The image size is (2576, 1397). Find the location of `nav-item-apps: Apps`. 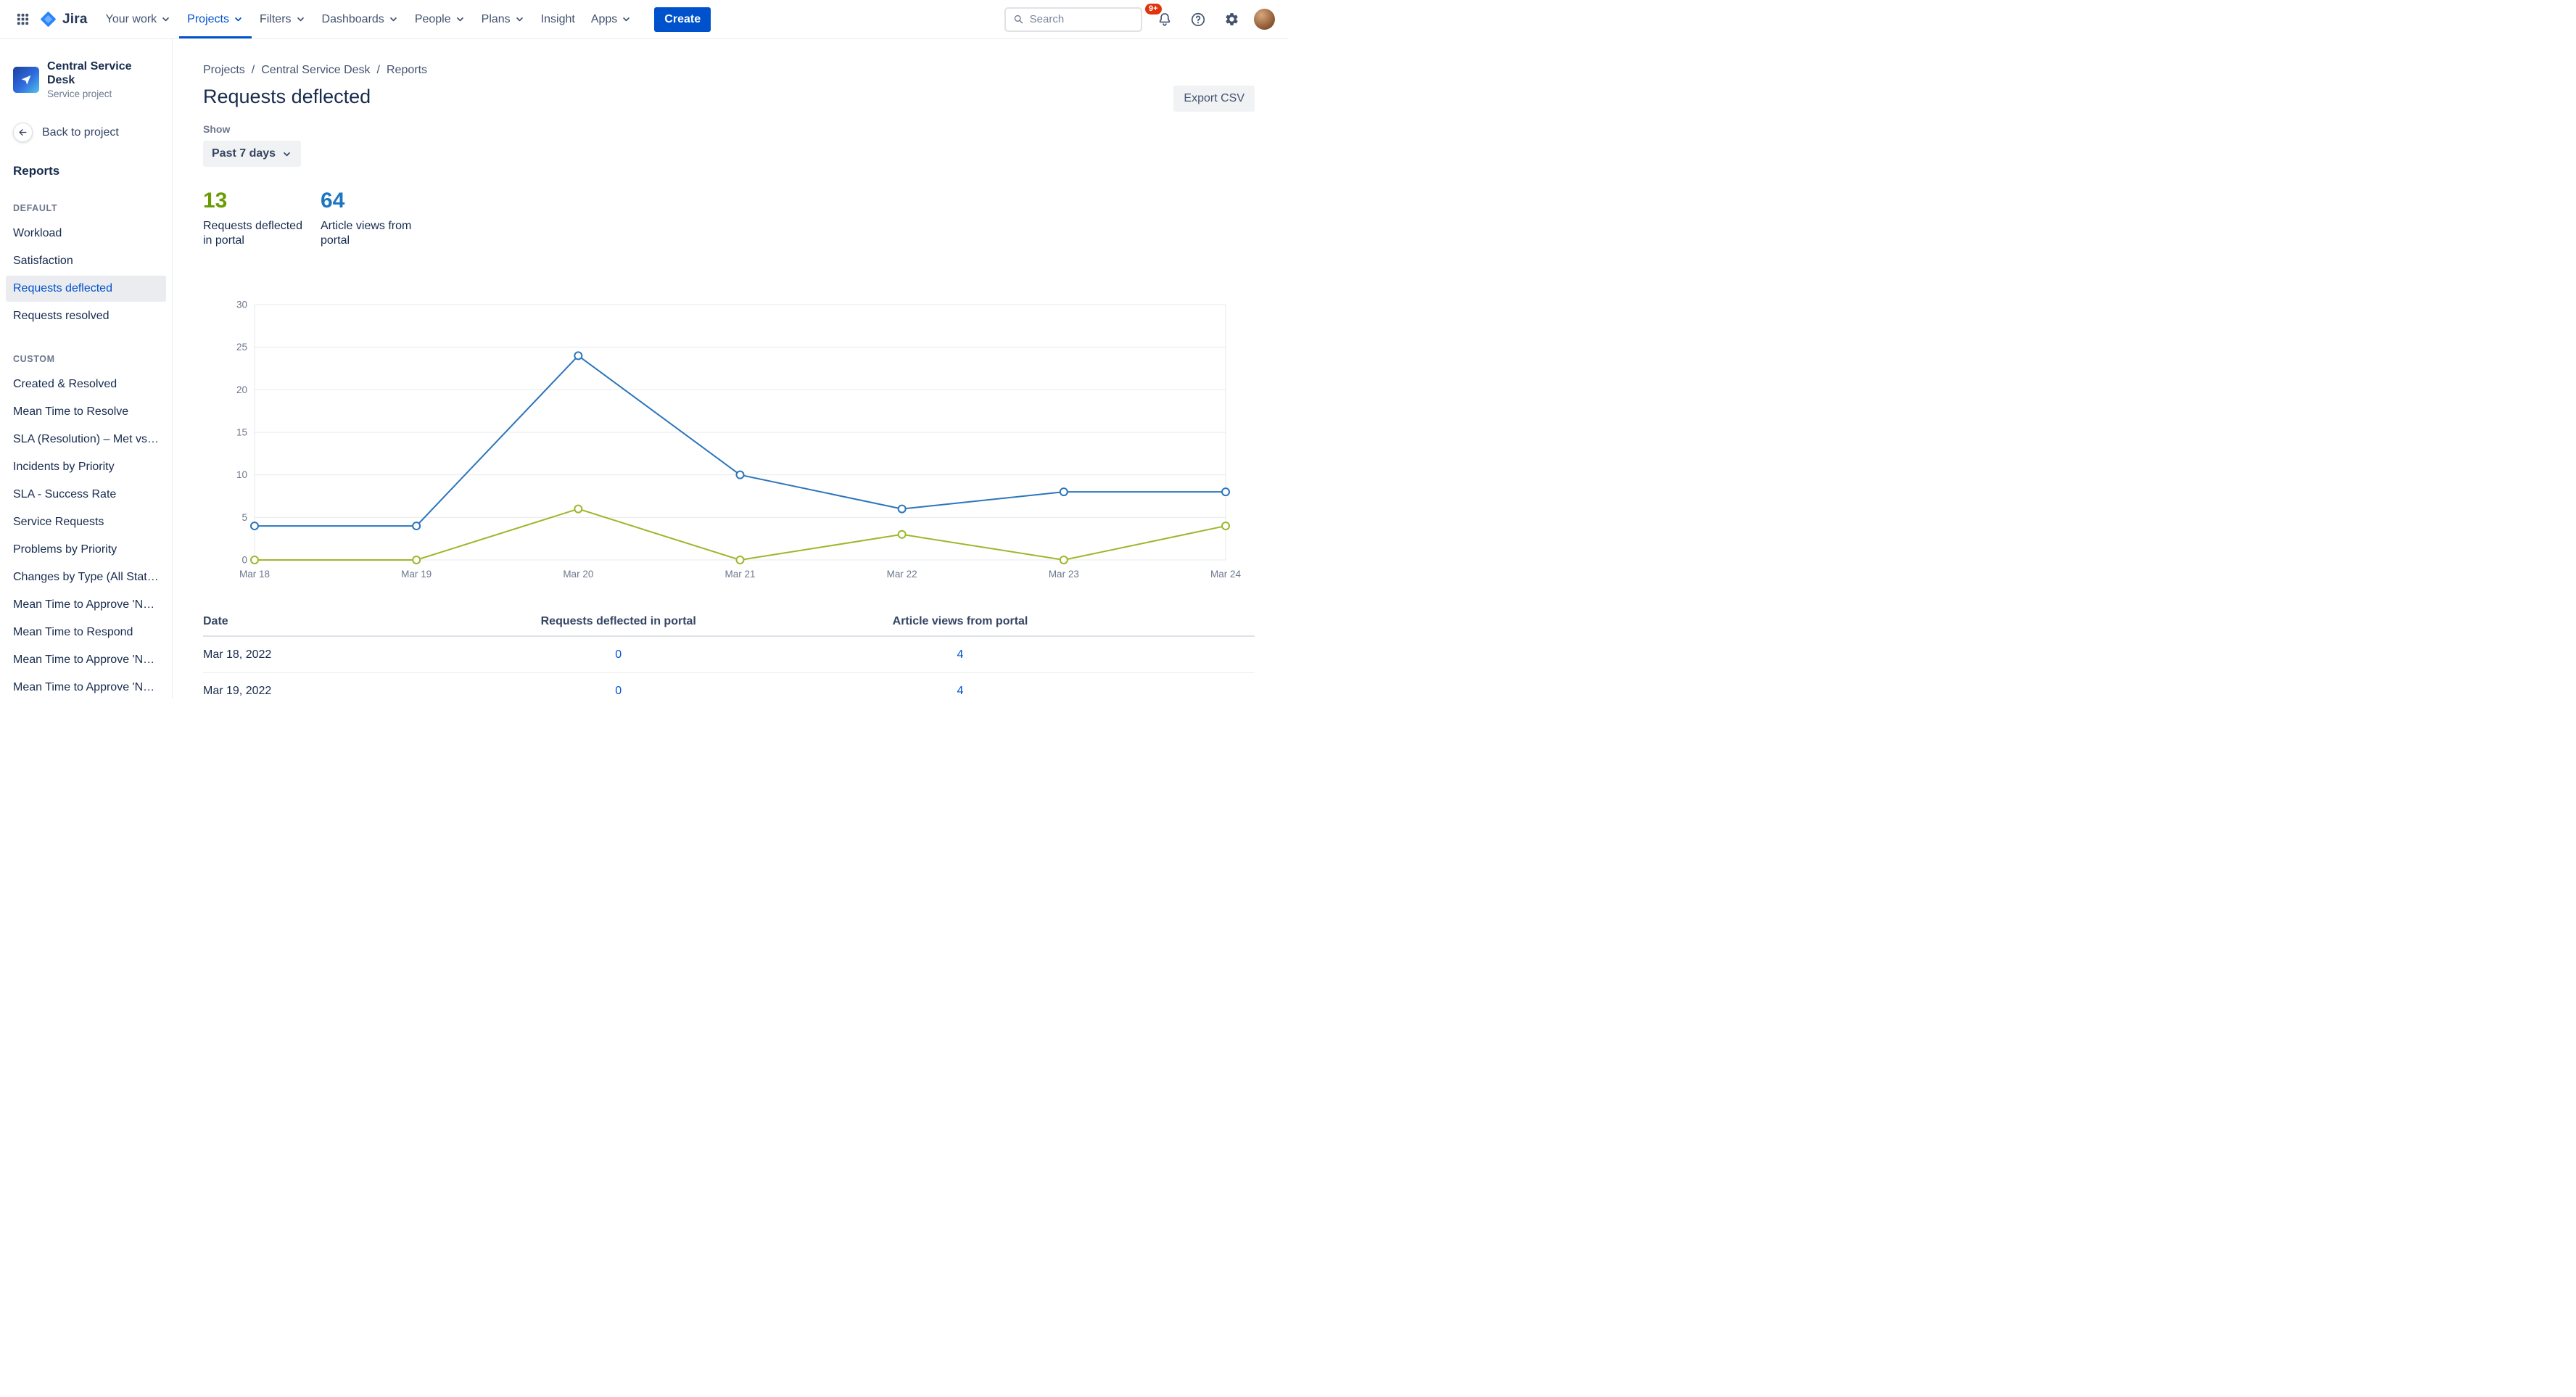

nav-item-apps: Apps is located at coordinates (611, 19).